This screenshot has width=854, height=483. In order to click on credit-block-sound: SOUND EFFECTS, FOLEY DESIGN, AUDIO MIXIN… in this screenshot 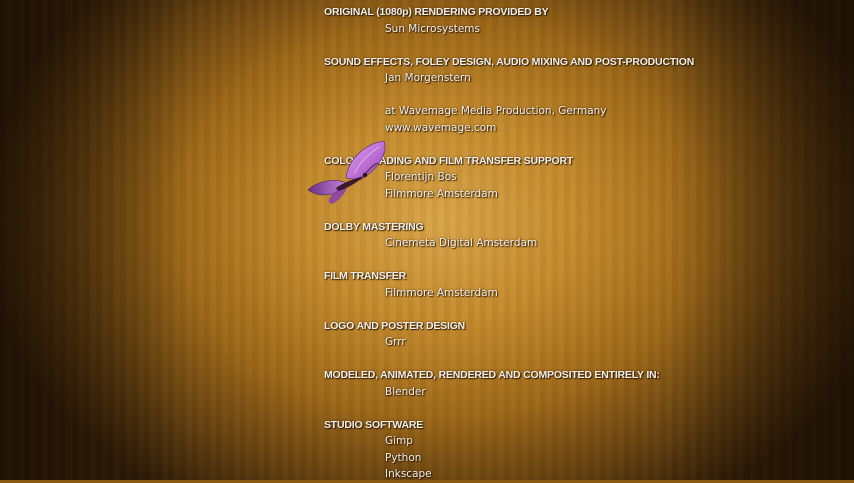, I will do `click(574, 95)`.